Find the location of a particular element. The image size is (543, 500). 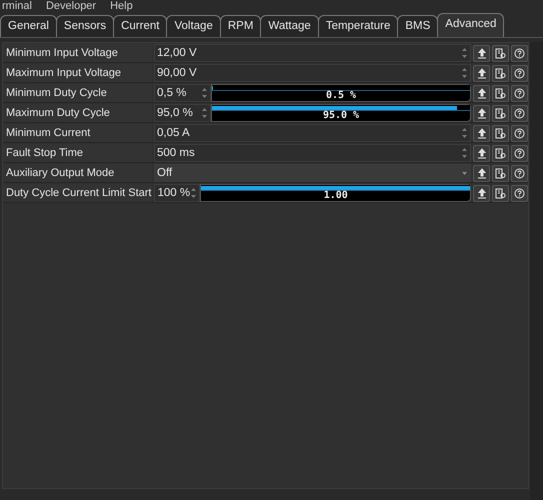

bar-reading: 0.5 % is located at coordinates (341, 96).